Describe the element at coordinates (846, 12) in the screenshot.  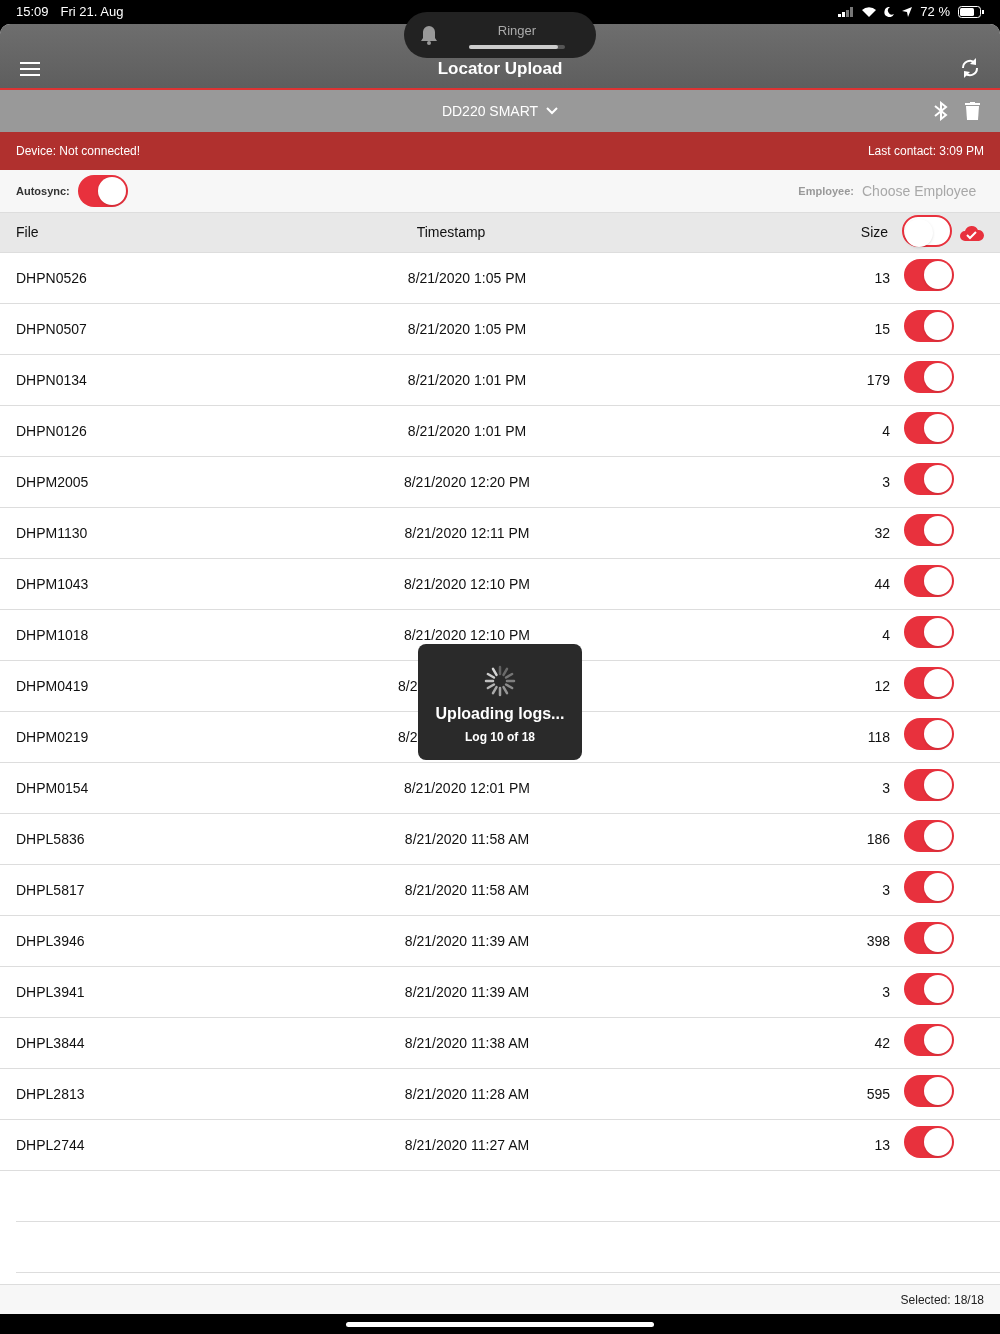
I see `signal-icon` at that location.